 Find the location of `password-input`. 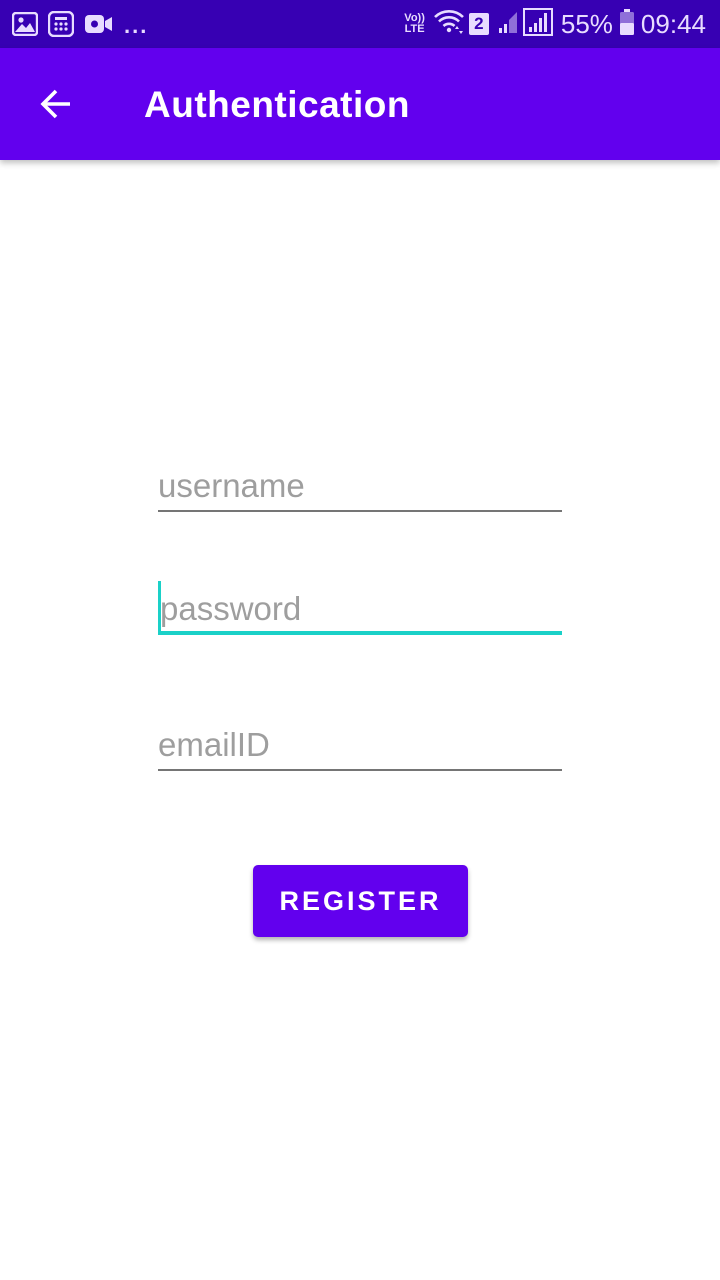

password-input is located at coordinates (361, 609).